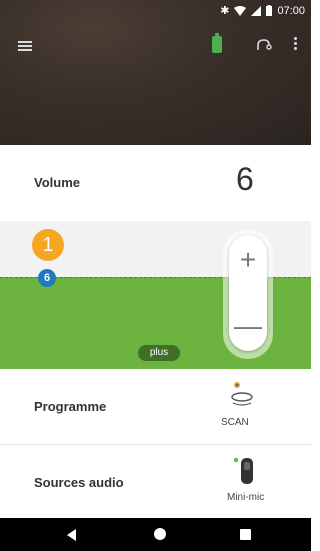 This screenshot has width=320, height=551. Describe the element at coordinates (225, 11) in the screenshot. I see `bluetooth-icon: ✱` at that location.